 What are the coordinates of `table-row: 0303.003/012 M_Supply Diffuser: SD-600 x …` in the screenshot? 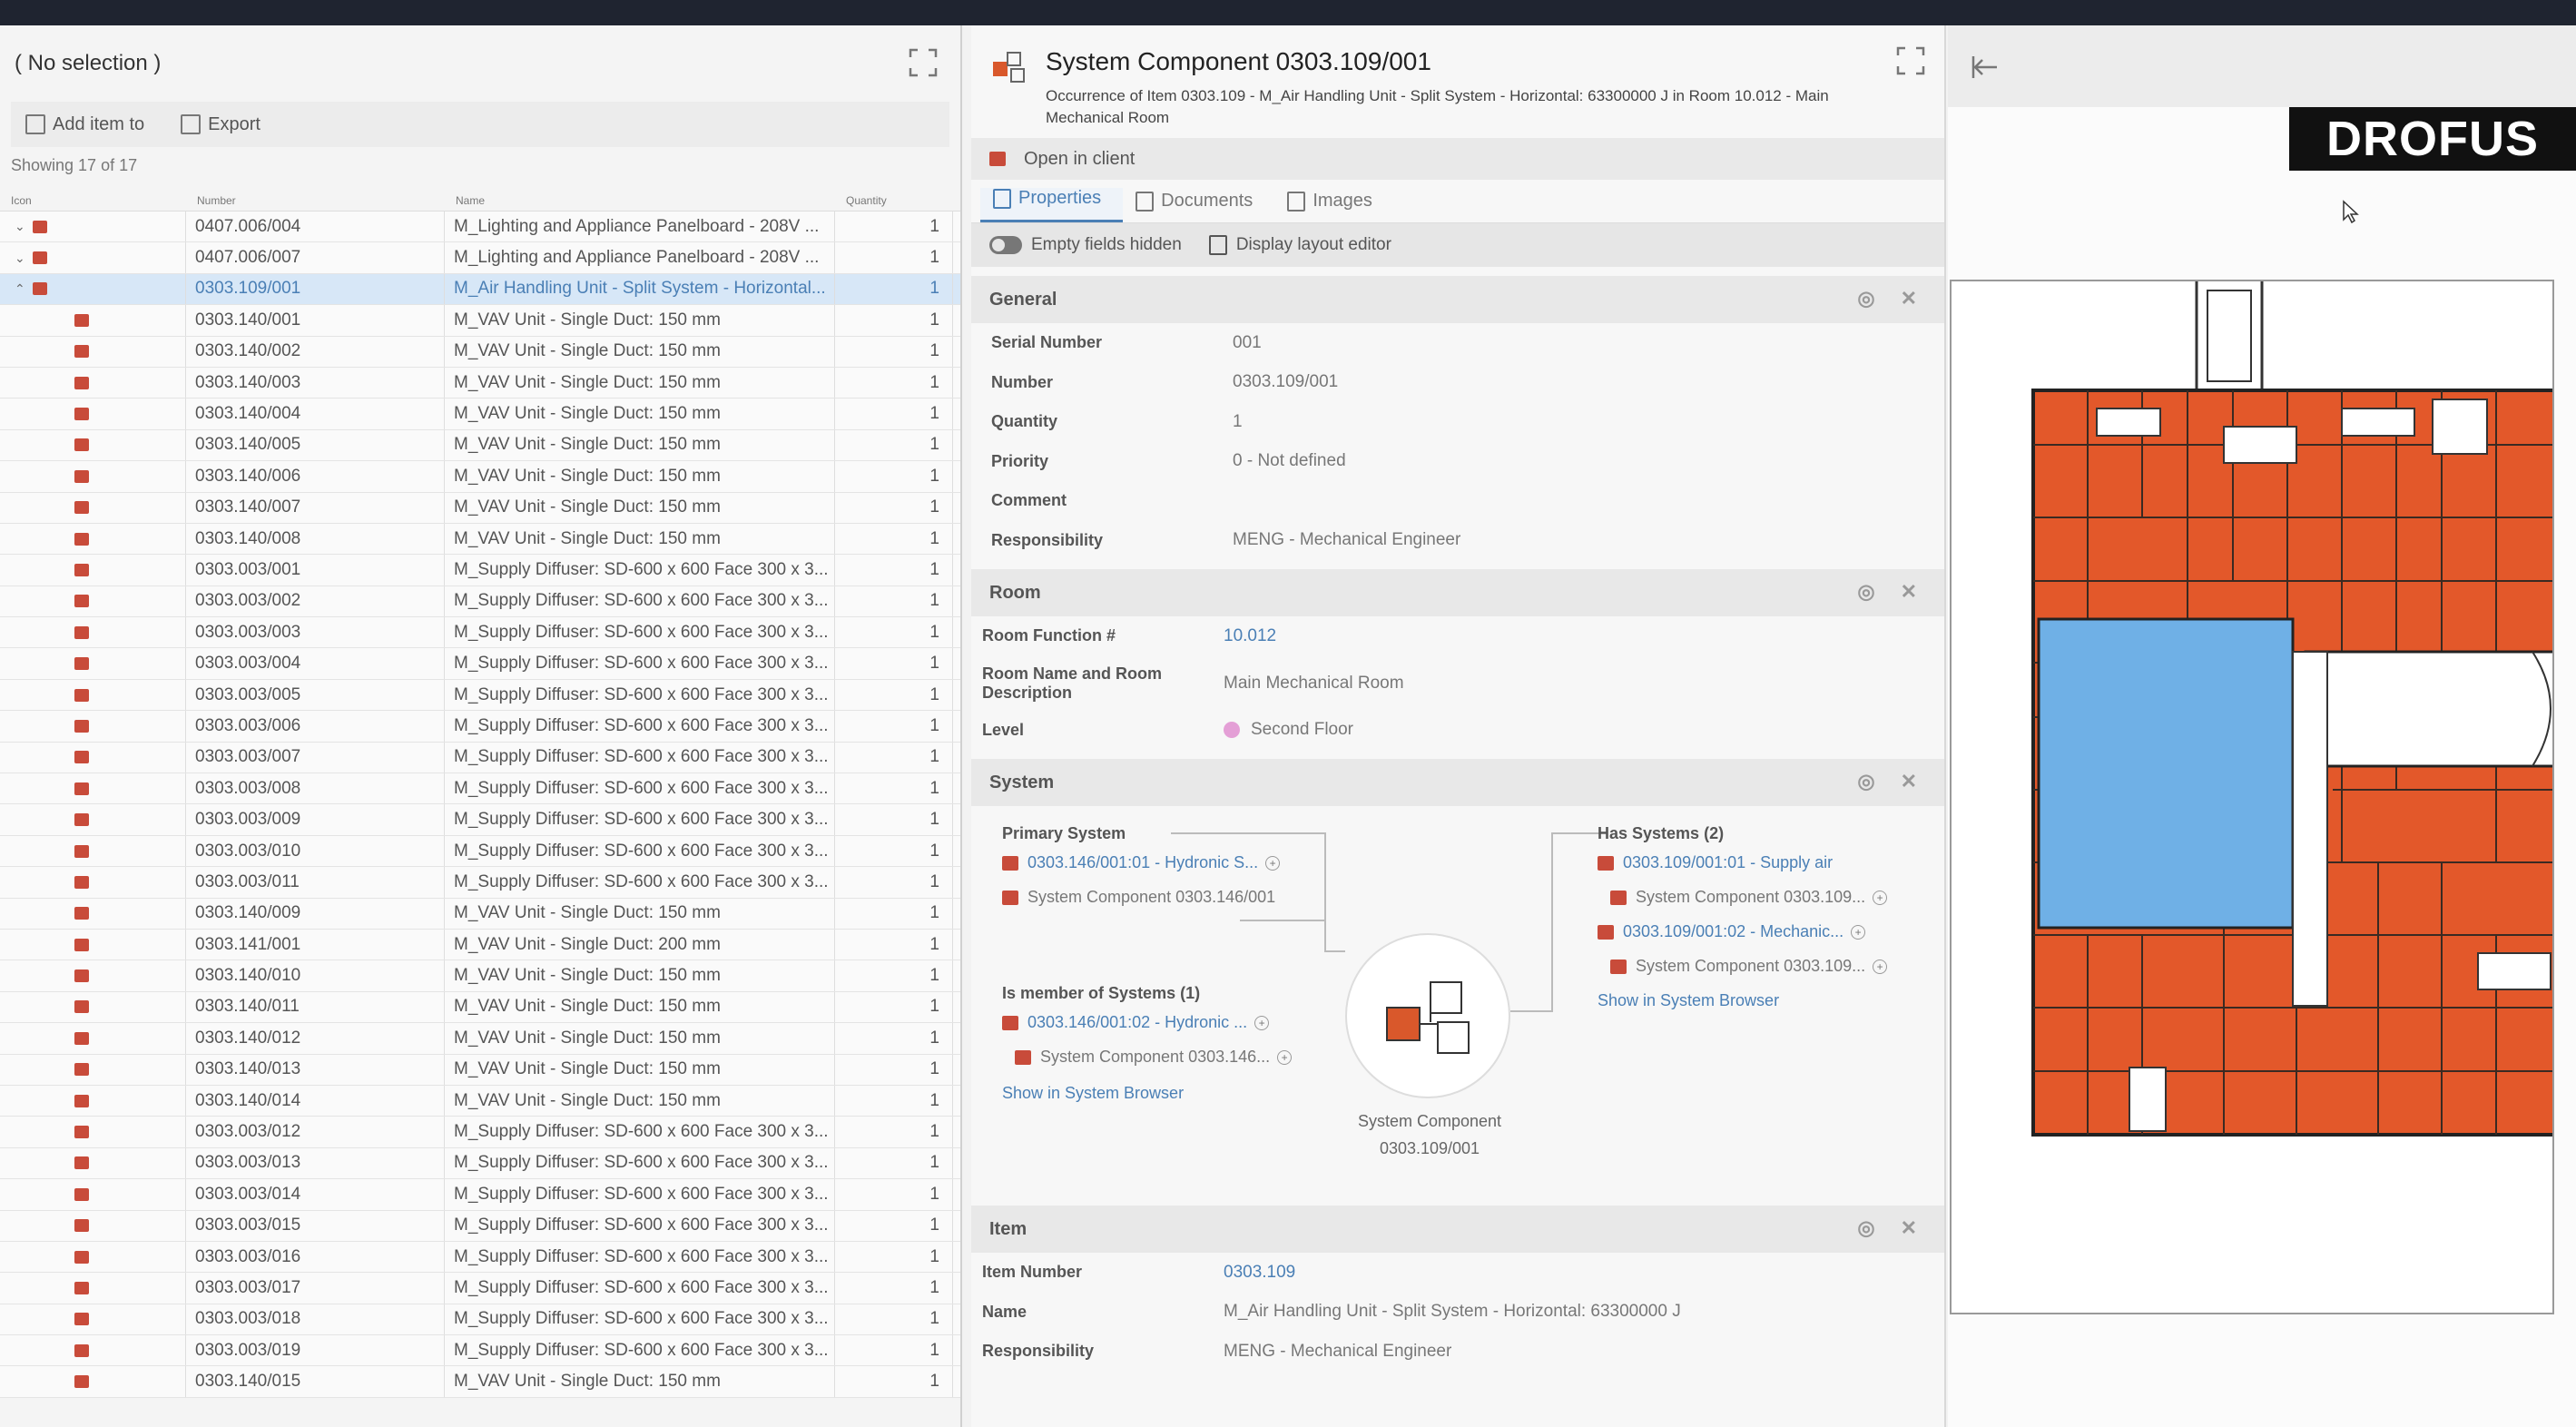 It's located at (480, 1132).